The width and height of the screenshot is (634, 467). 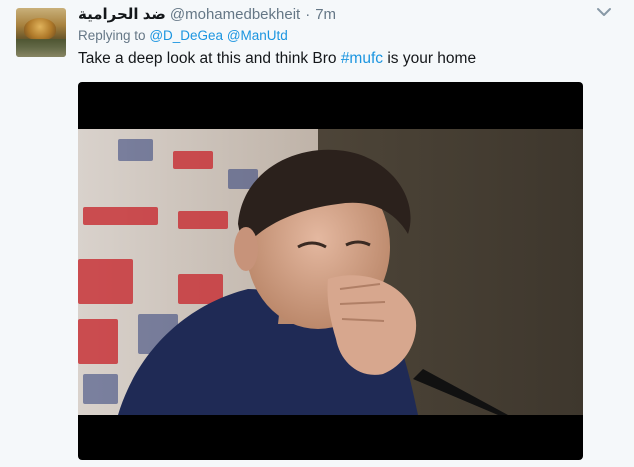 What do you see at coordinates (235, 14) in the screenshot?
I see `screen-name: @mohamedbekheit` at bounding box center [235, 14].